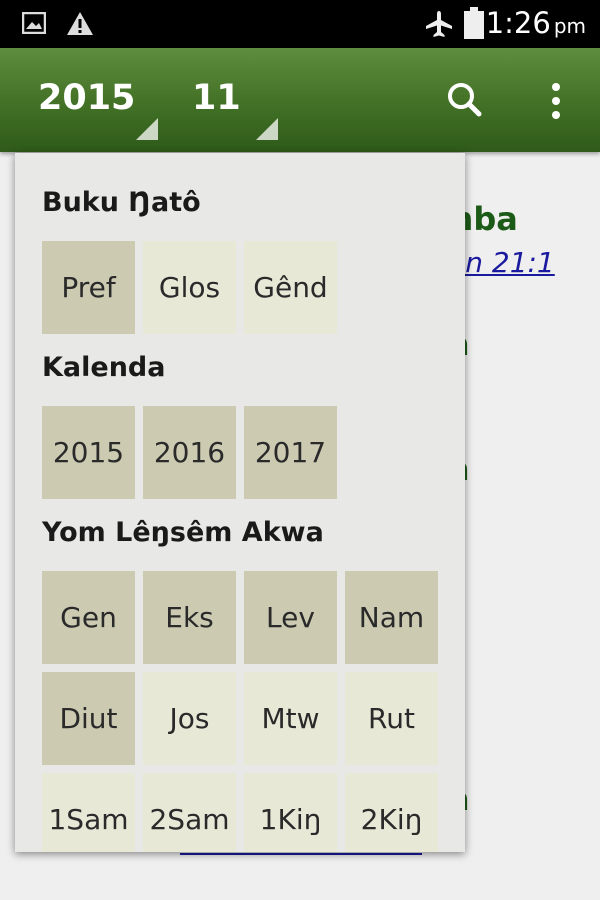 The height and width of the screenshot is (900, 600). Describe the element at coordinates (216, 98) in the screenshot. I see `month-spinner-value: 11` at that location.